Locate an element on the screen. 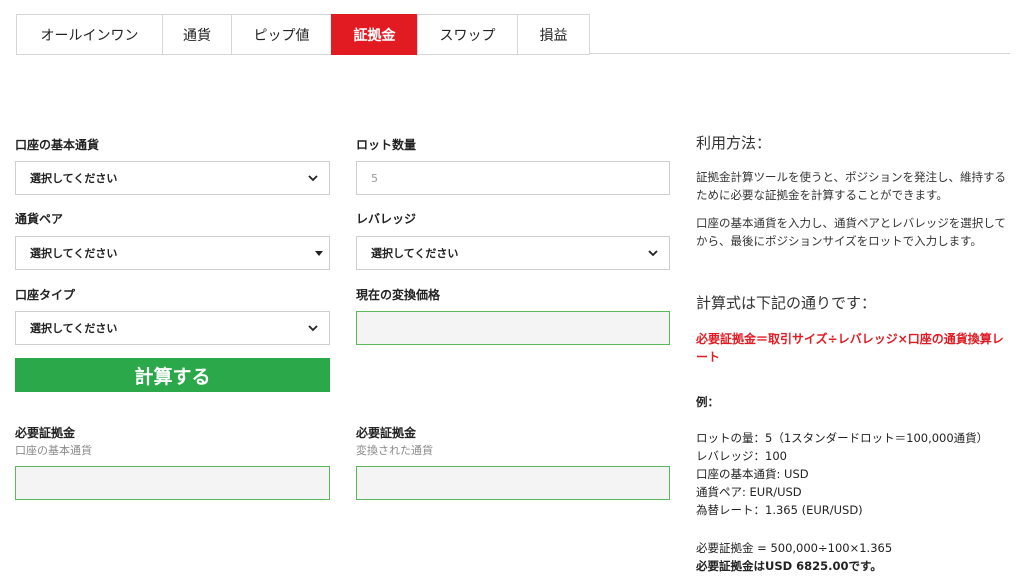 Image resolution: width=1024 pixels, height=587 pixels. base-currency-value: 選択してください is located at coordinates (74, 178).